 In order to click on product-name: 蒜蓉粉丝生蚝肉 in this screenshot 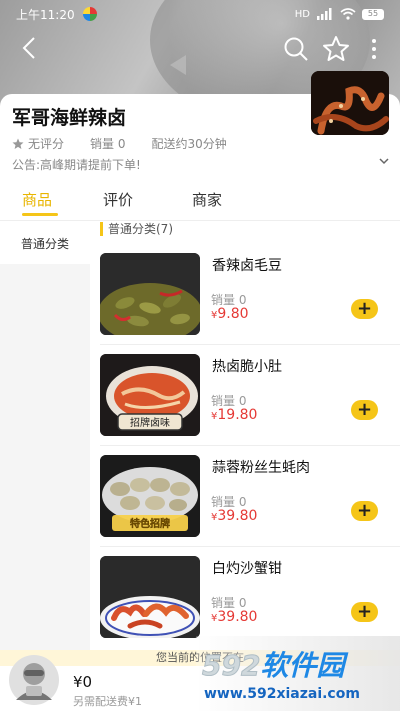, I will do `click(261, 468)`.